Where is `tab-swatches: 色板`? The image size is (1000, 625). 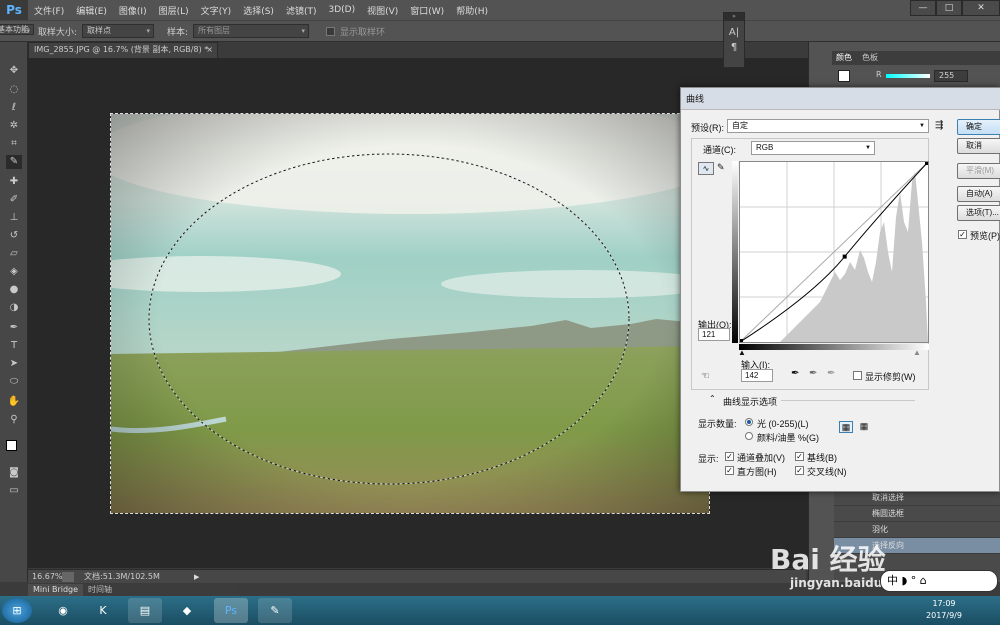 tab-swatches: 色板 is located at coordinates (870, 57).